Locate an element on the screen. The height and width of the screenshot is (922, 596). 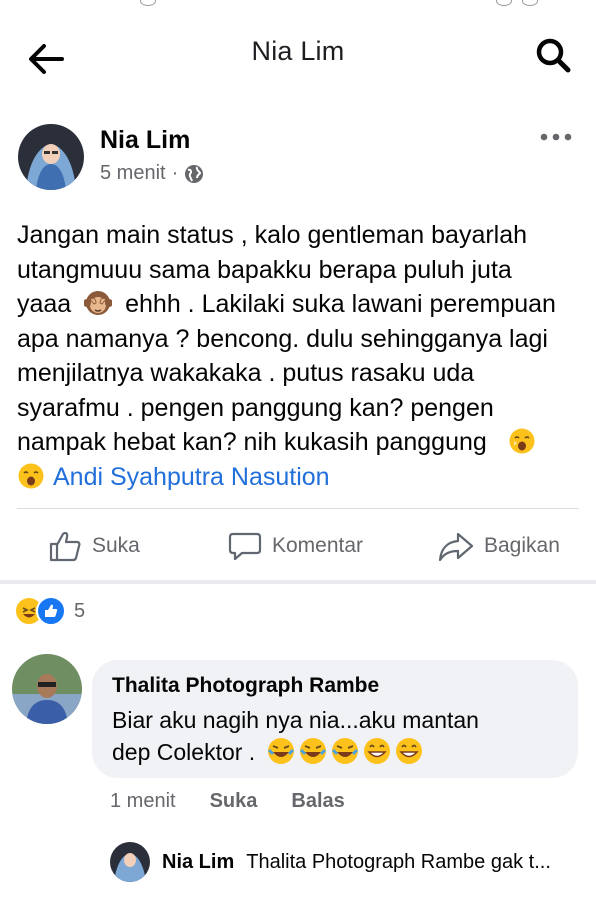
comment-reply-link: Balas is located at coordinates (317, 801).